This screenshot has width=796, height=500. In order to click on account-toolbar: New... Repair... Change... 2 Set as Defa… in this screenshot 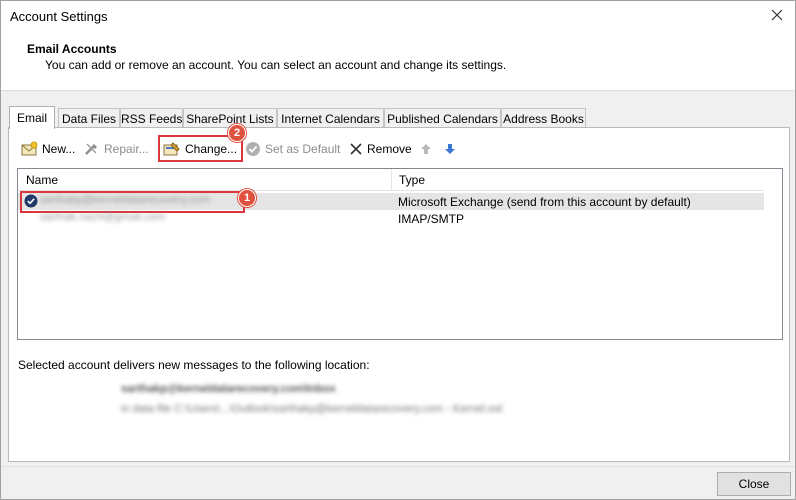, I will do `click(267, 143)`.